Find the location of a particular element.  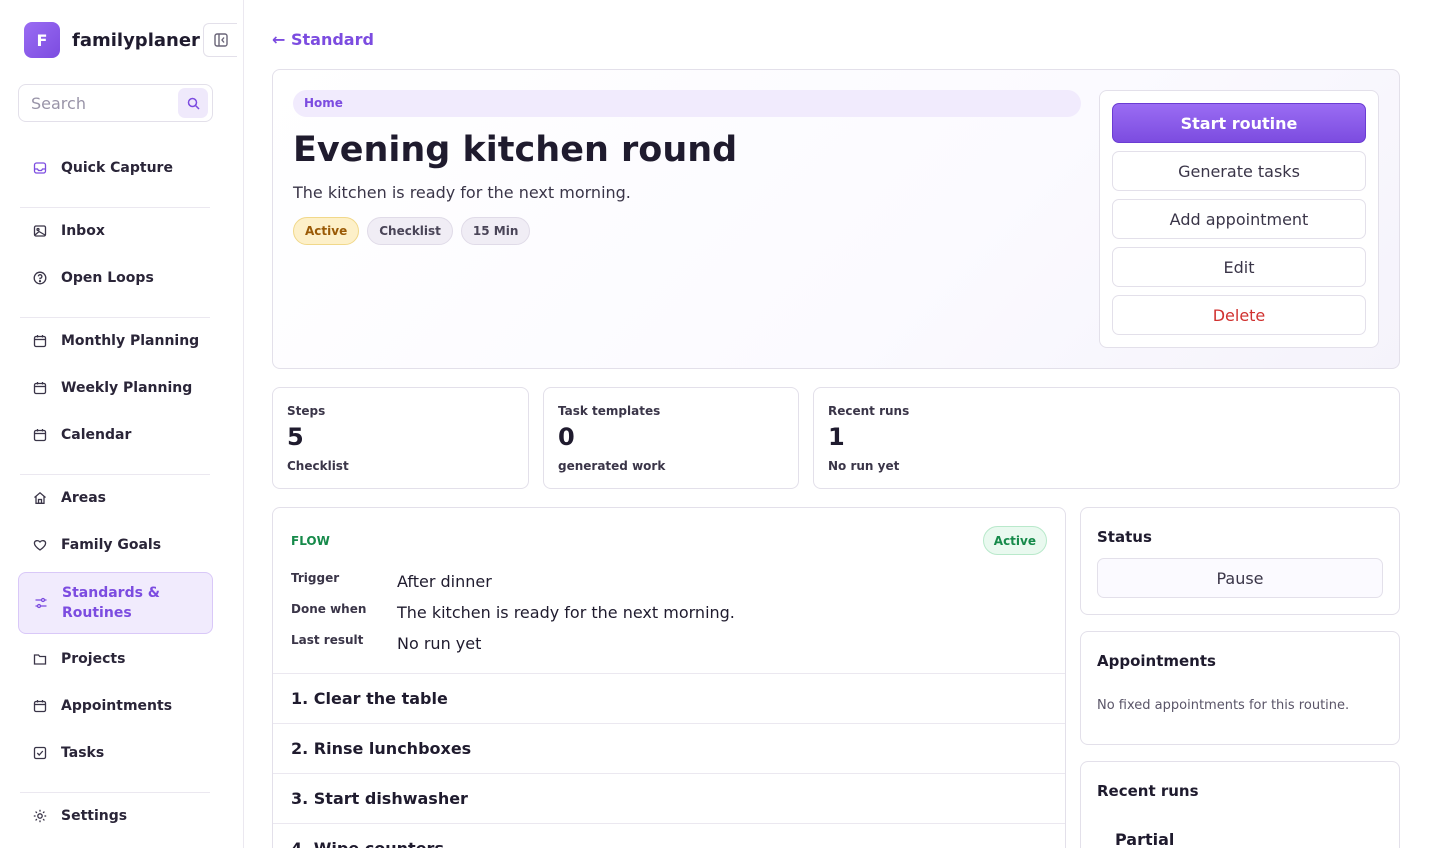

search-icon is located at coordinates (193, 103).